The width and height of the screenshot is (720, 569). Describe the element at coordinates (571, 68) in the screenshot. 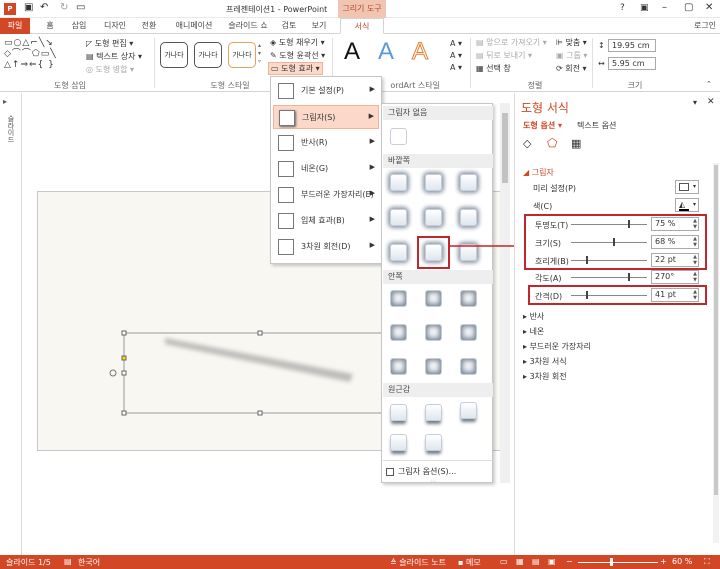

I see `rotate-button: ⟳ 회전 ▾` at that location.